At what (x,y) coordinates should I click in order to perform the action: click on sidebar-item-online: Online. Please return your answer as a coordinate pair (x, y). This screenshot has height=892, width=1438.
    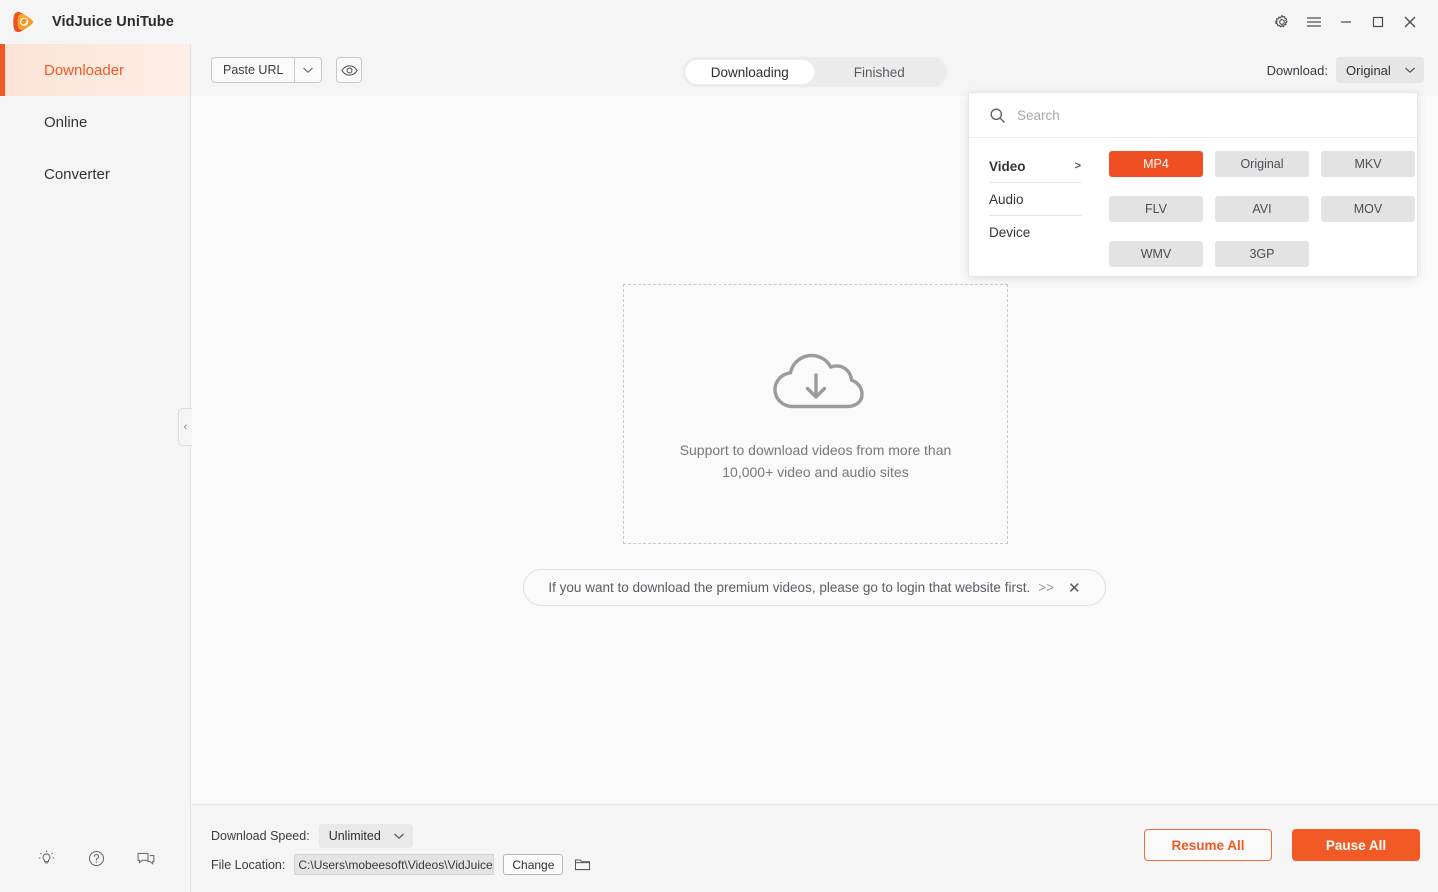
    Looking at the image, I should click on (95, 122).